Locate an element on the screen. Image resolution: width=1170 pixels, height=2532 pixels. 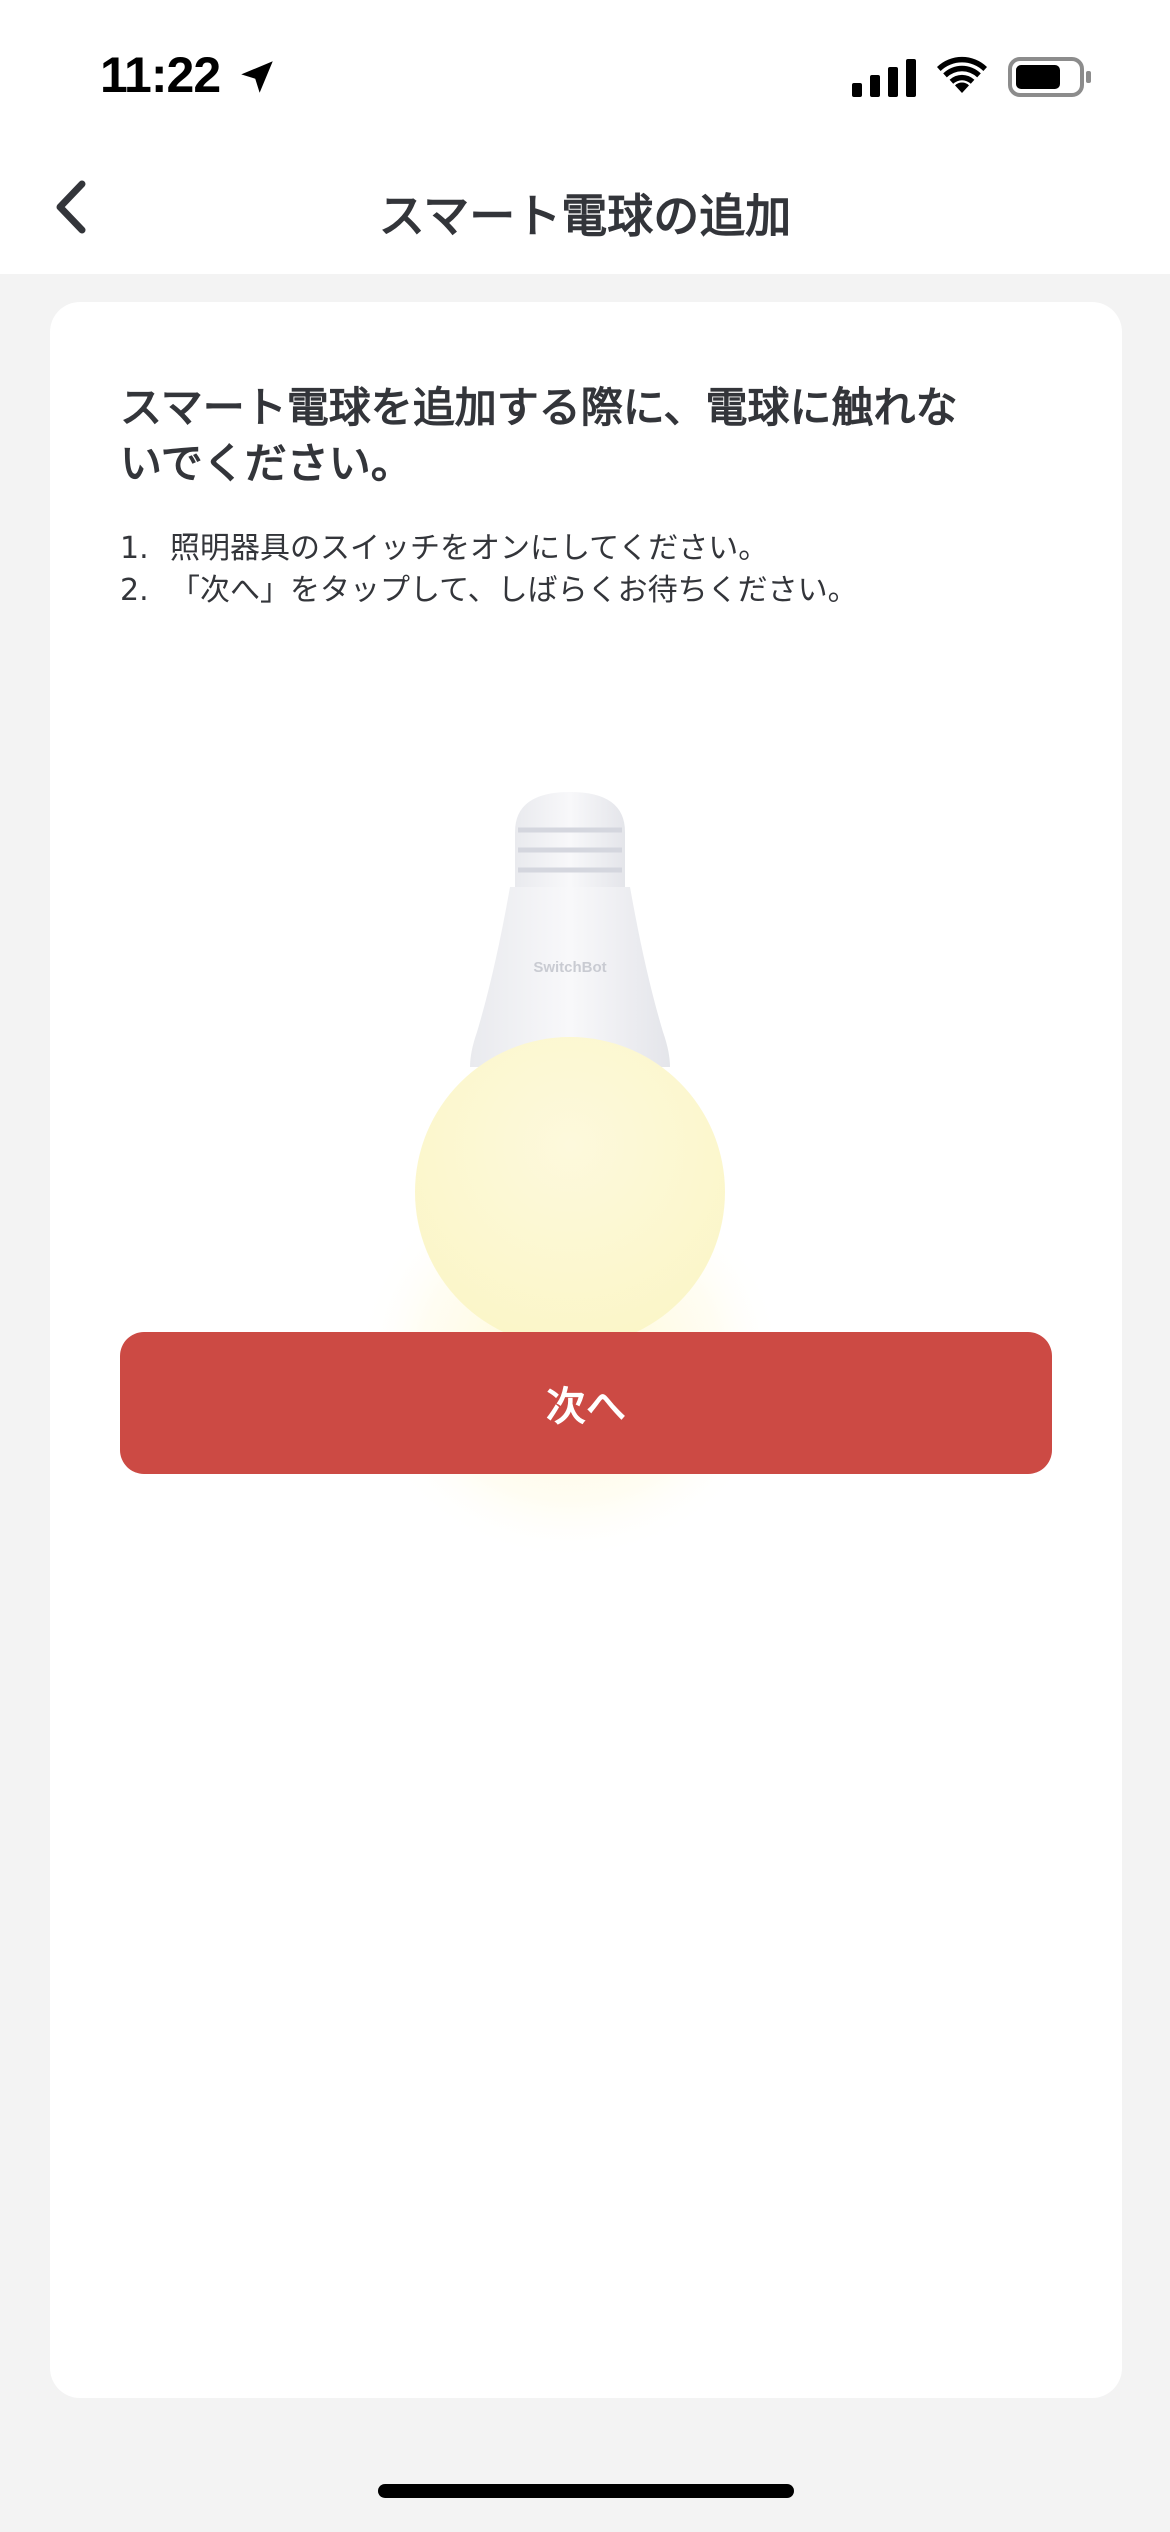
battery-icon is located at coordinates (1049, 77).